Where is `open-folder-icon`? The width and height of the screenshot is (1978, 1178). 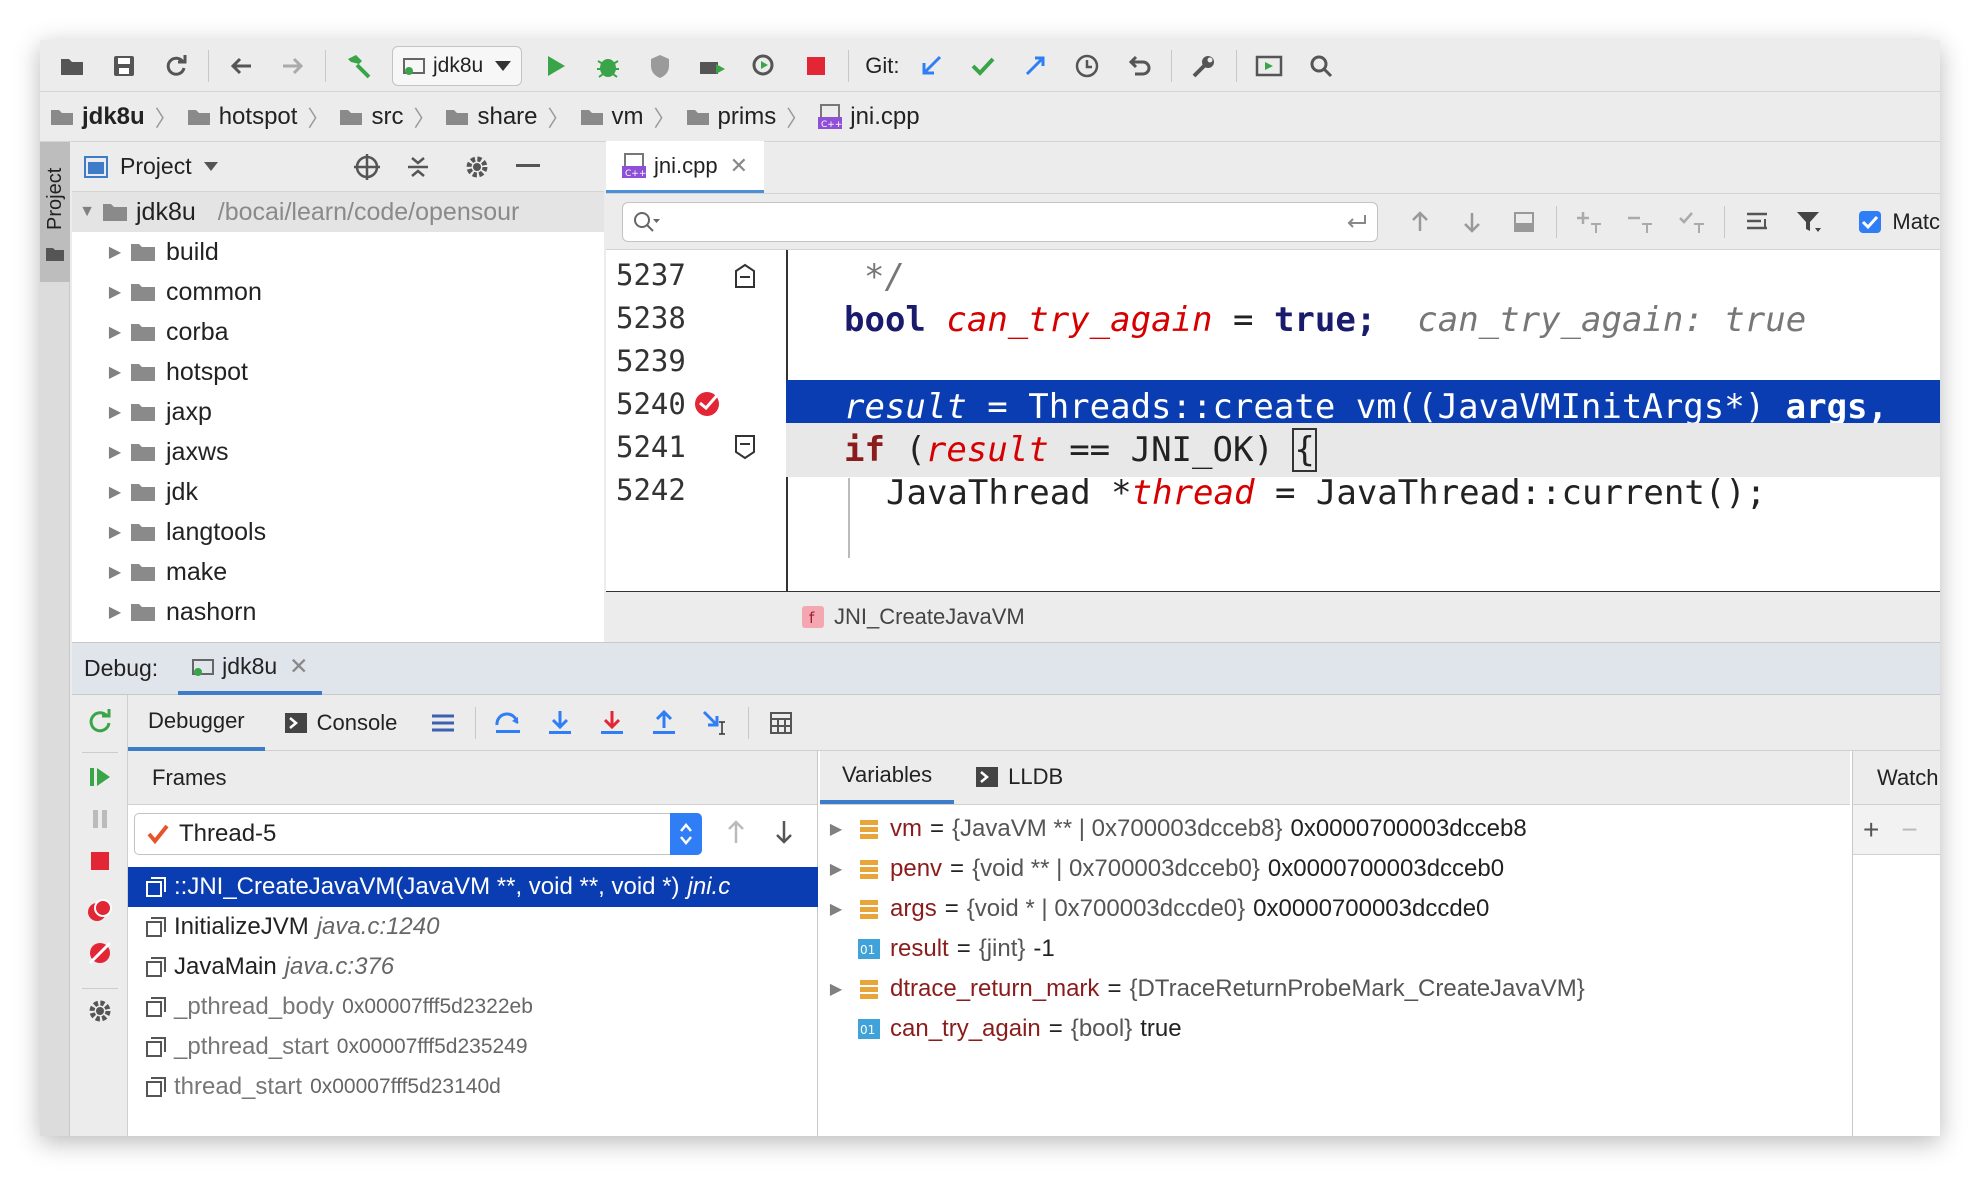
open-folder-icon is located at coordinates (72, 66).